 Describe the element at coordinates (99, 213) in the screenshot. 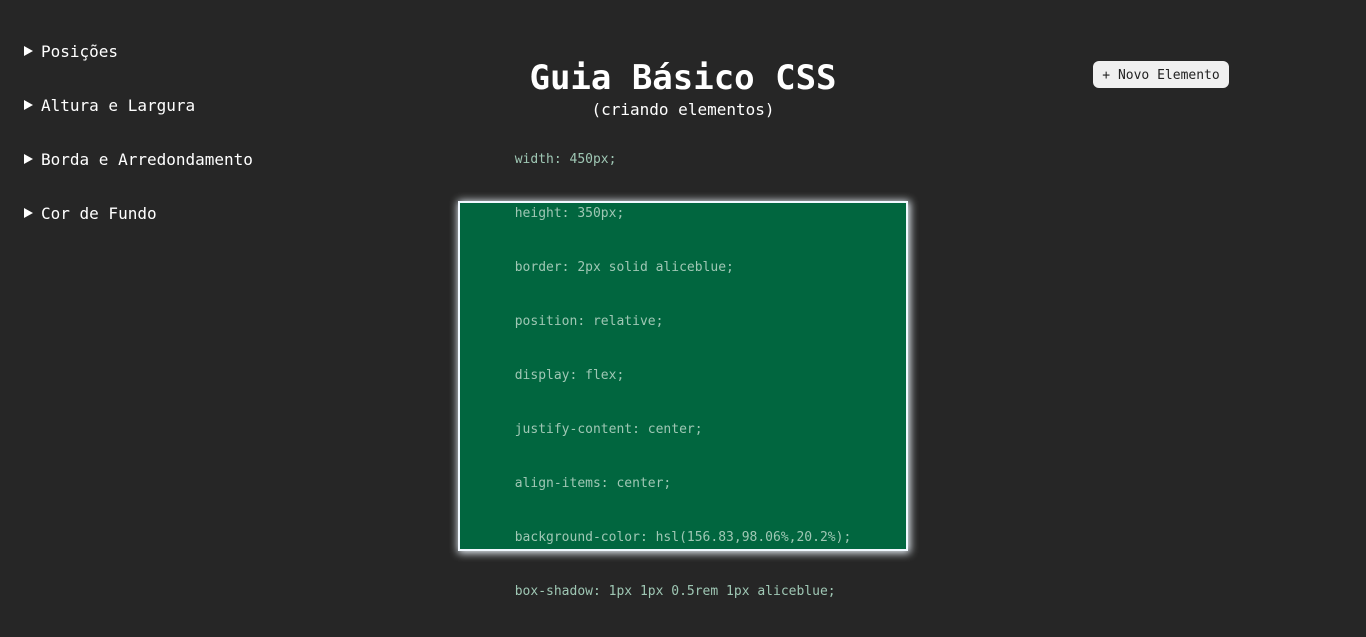

I see `sidebar-item-label: Cor de Fundo` at that location.